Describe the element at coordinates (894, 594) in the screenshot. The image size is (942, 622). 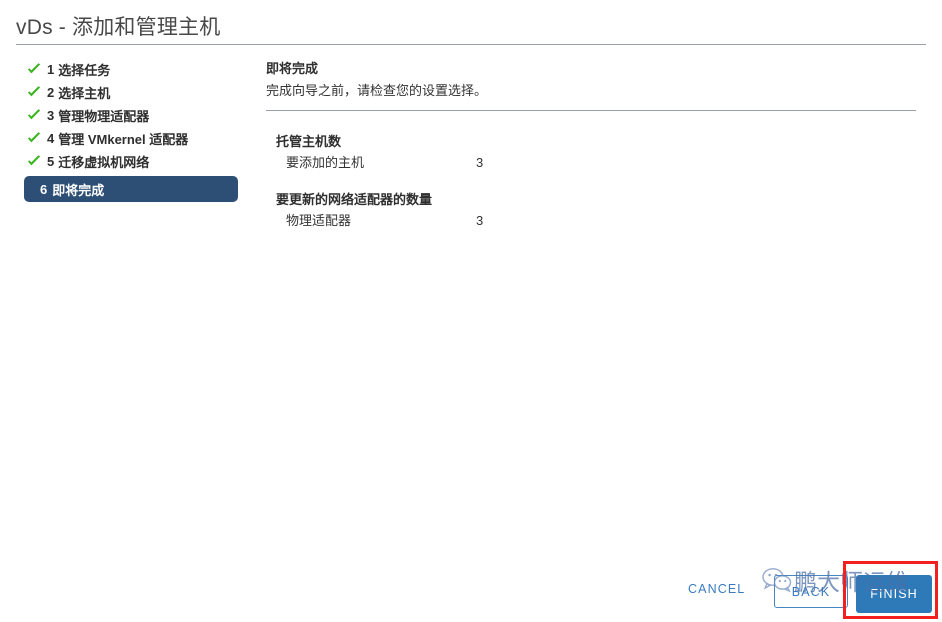
I see `finish-button: FINISH` at that location.